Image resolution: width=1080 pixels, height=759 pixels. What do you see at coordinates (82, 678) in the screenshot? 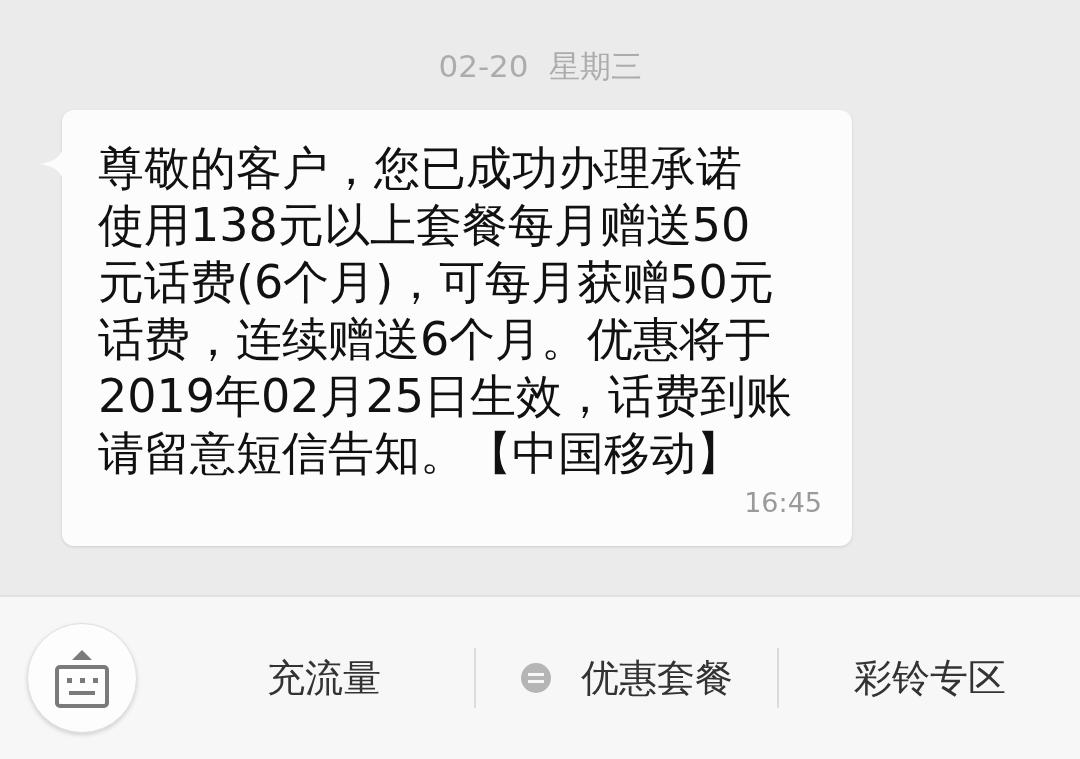
I see `keyboard-icon` at bounding box center [82, 678].